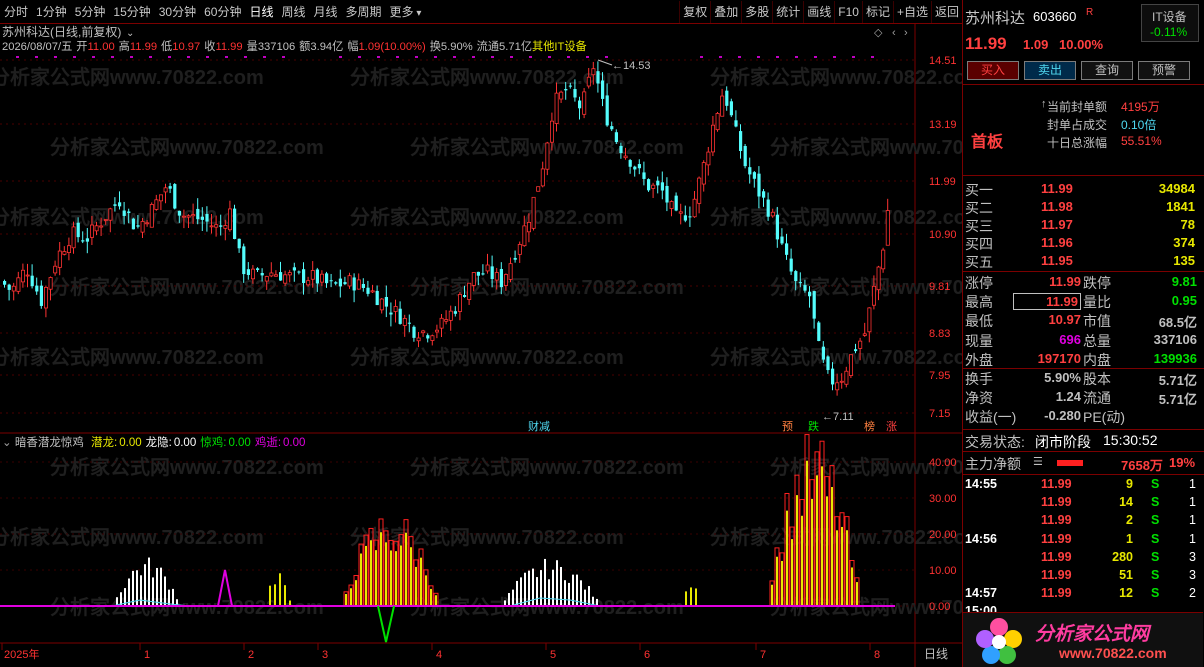  I want to click on event-badge: 涨, so click(891, 426).